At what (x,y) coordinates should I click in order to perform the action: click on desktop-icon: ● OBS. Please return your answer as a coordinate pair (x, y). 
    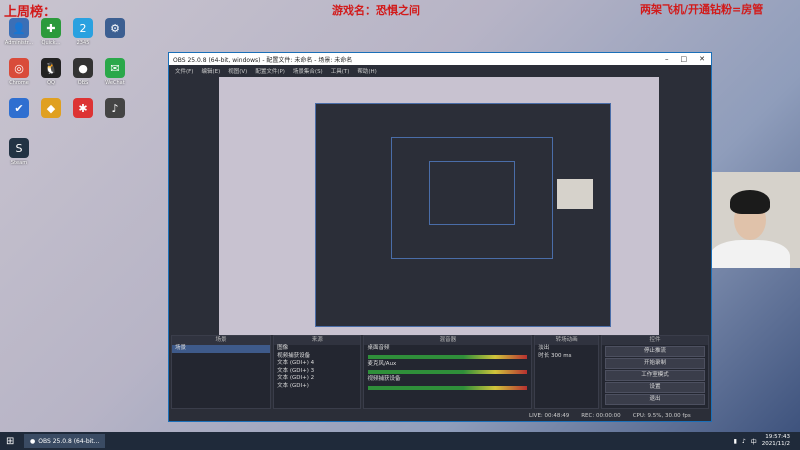
    Looking at the image, I should click on (83, 77).